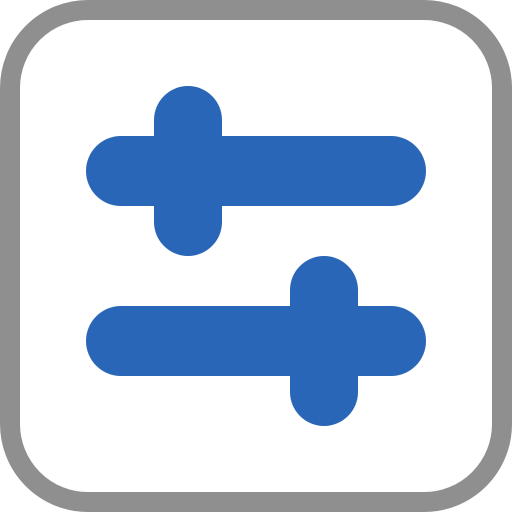 The width and height of the screenshot is (512, 512). Describe the element at coordinates (256, 341) in the screenshot. I see `bottom-slider-track` at that location.